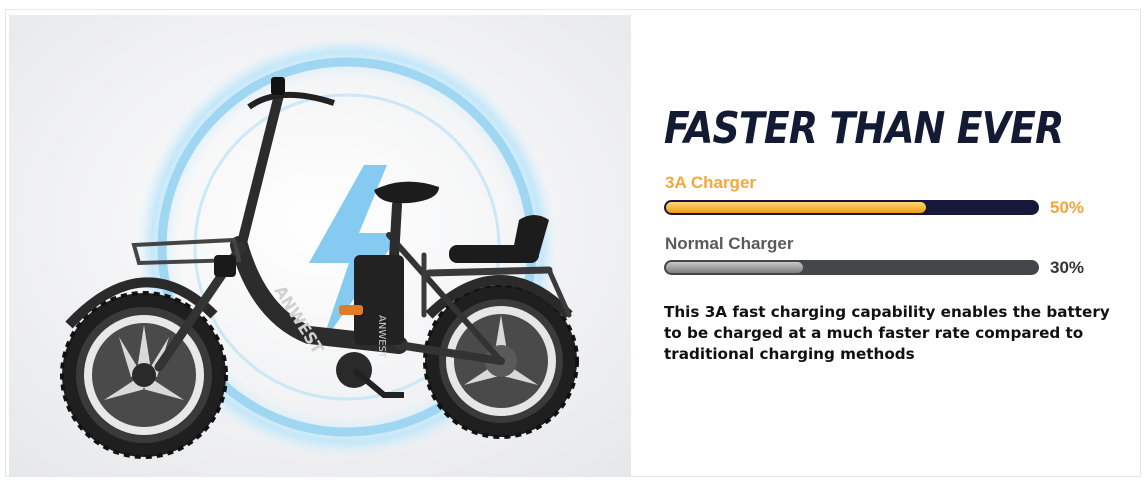 This screenshot has width=1146, height=480. What do you see at coordinates (864, 128) in the screenshot?
I see `headline: FASTER THAN EVER` at bounding box center [864, 128].